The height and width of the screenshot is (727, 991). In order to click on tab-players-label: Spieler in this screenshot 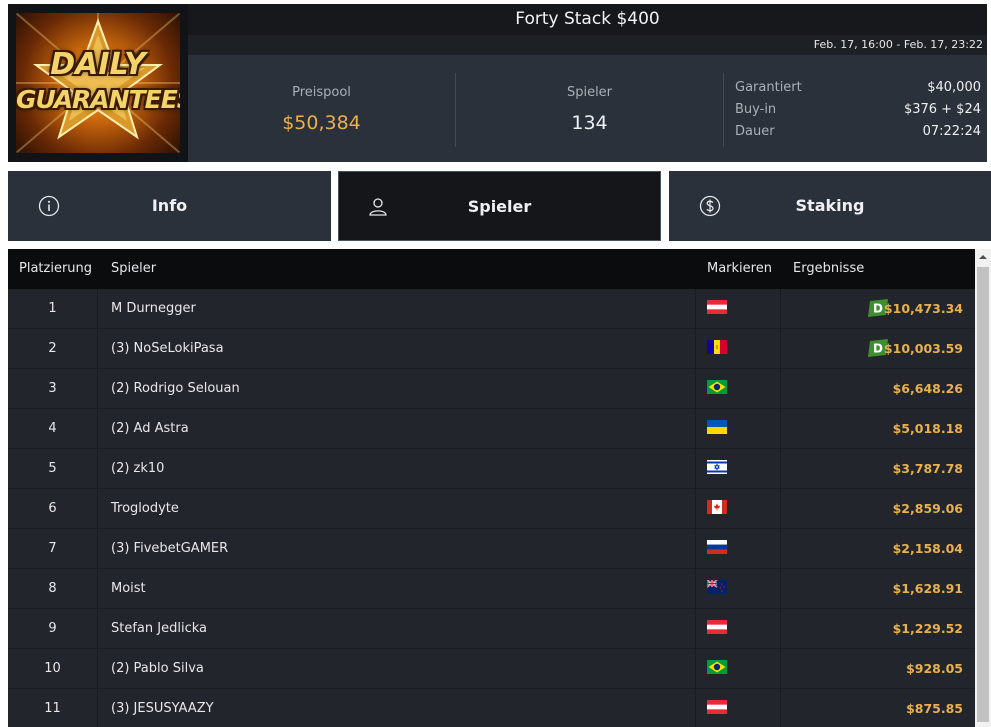, I will do `click(499, 206)`.